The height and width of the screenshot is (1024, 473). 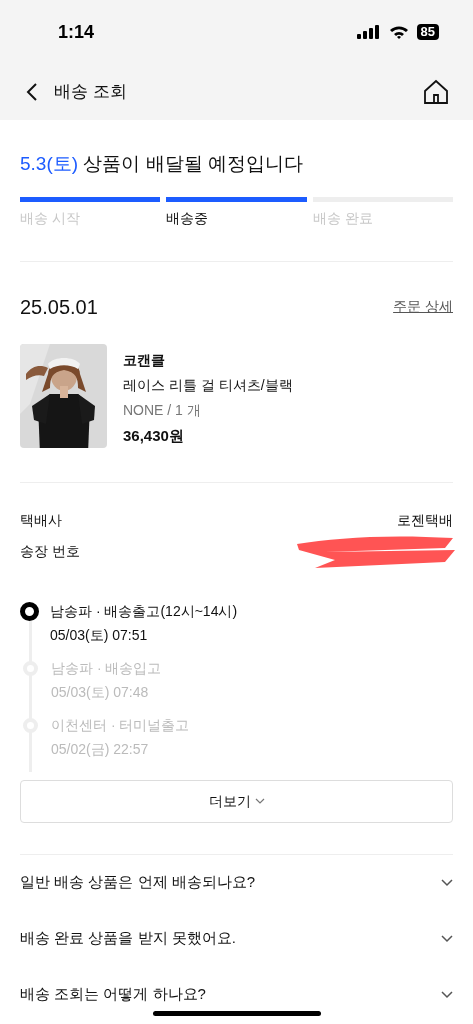 What do you see at coordinates (76, 32) in the screenshot?
I see `status-time: 1:14` at bounding box center [76, 32].